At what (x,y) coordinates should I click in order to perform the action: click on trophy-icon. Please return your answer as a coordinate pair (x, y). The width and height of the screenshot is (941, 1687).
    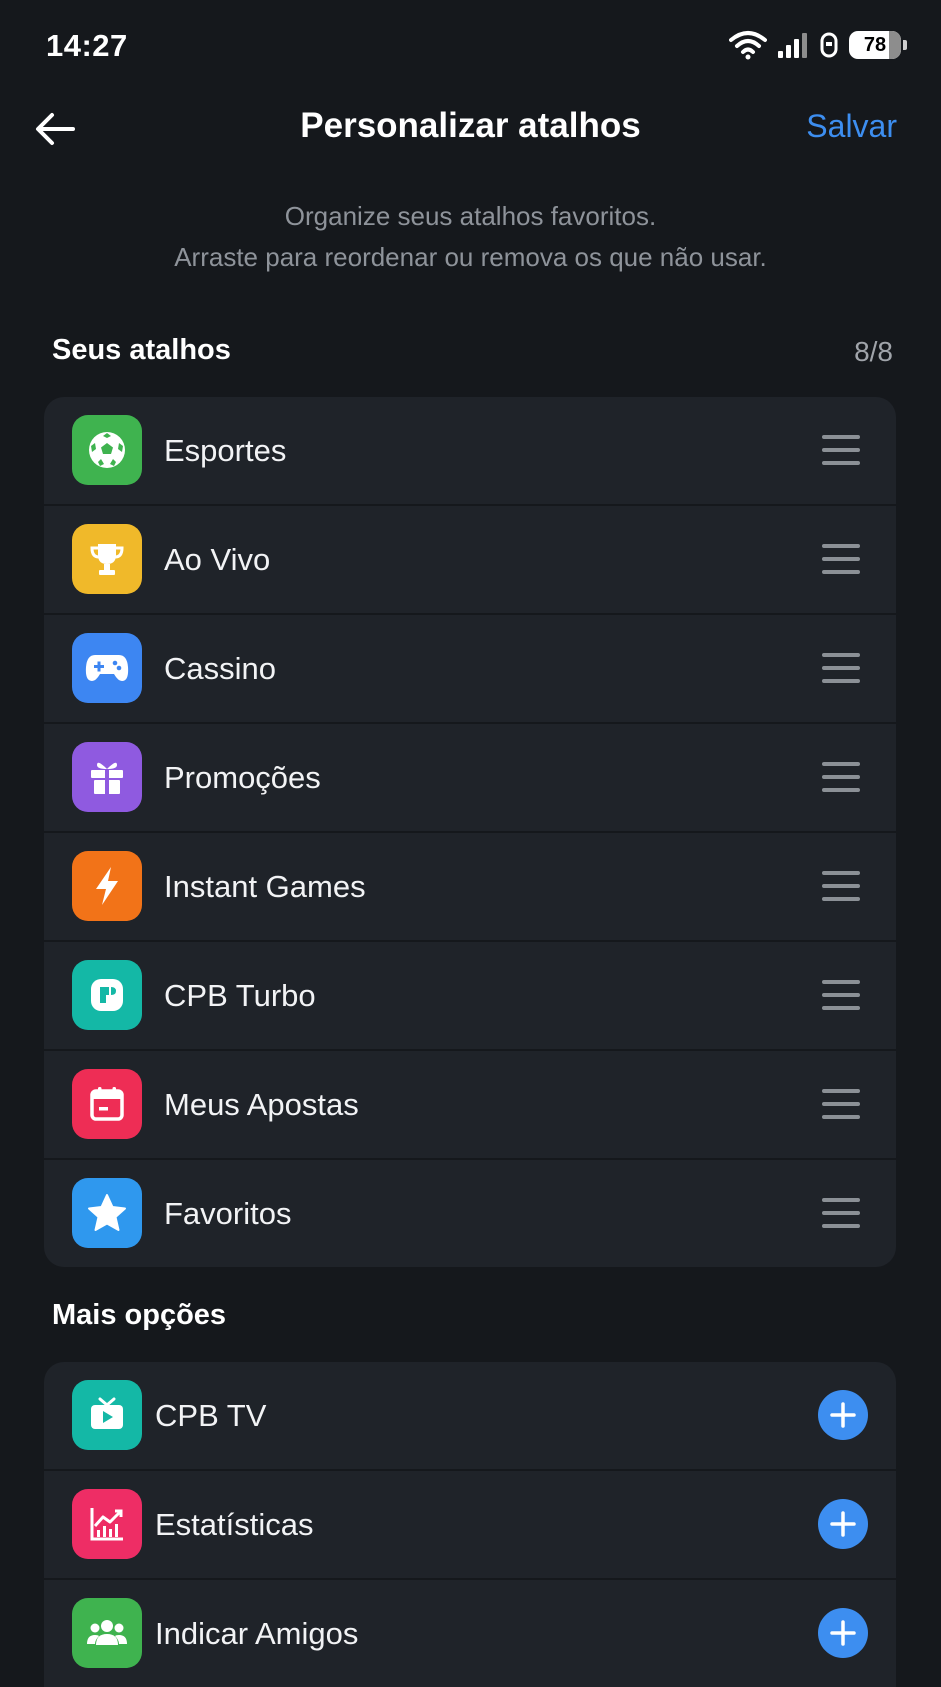
    Looking at the image, I should click on (107, 559).